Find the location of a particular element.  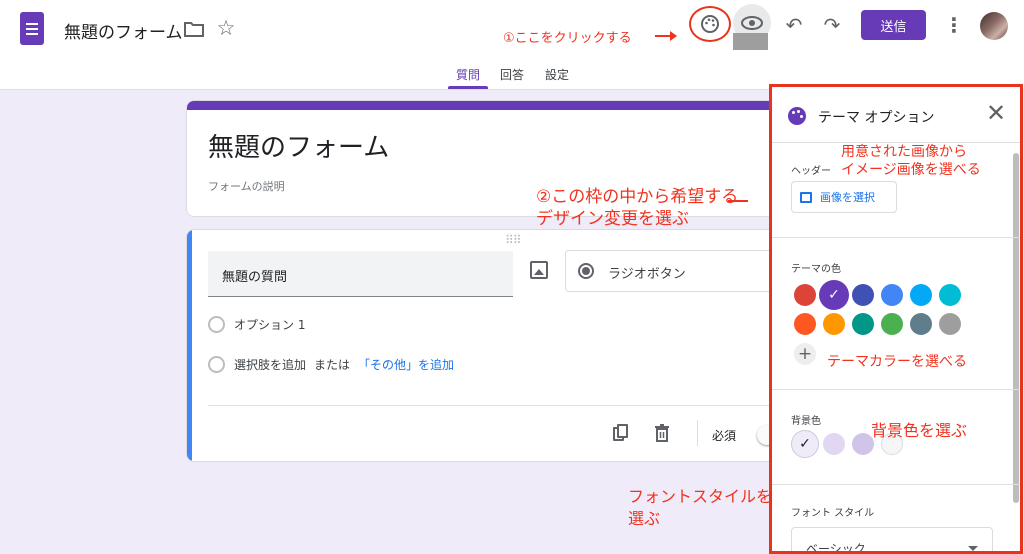

tab-settings: 設定 is located at coordinates (557, 74).